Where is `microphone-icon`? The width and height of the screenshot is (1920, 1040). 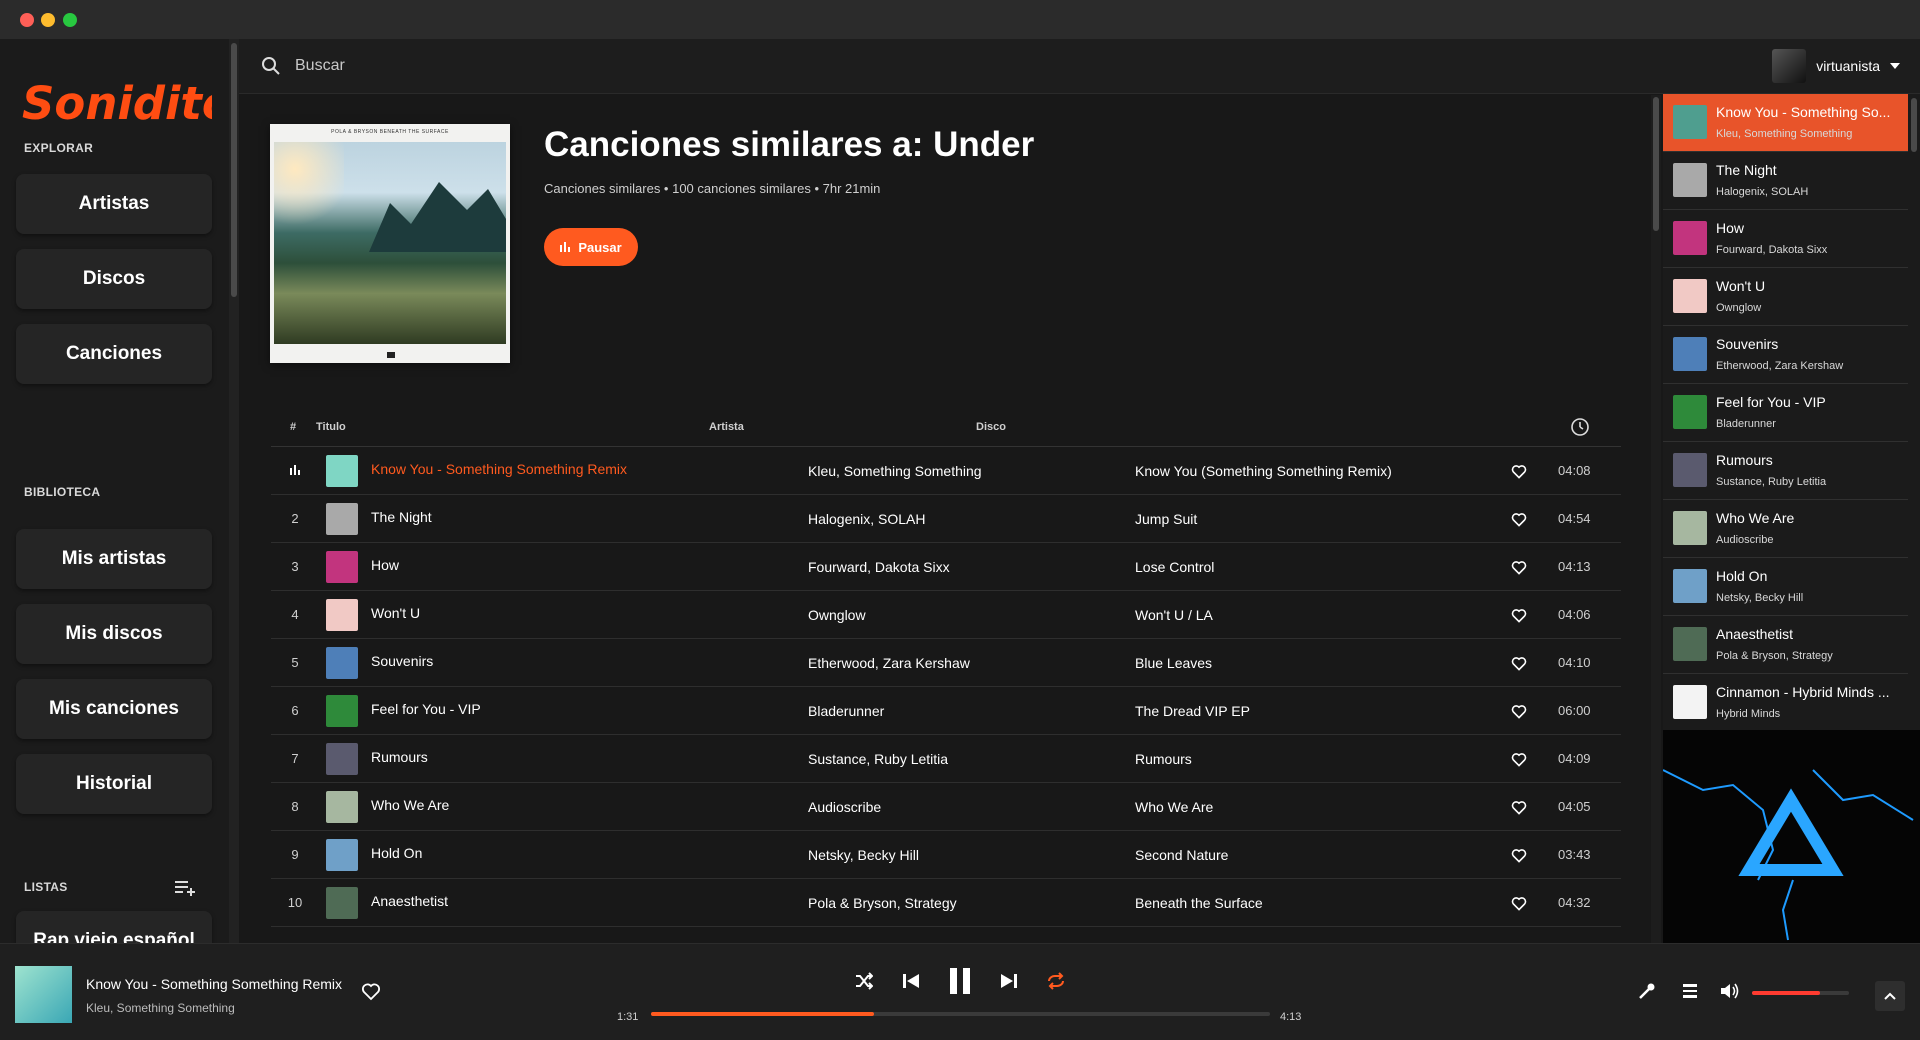
microphone-icon is located at coordinates (1647, 991).